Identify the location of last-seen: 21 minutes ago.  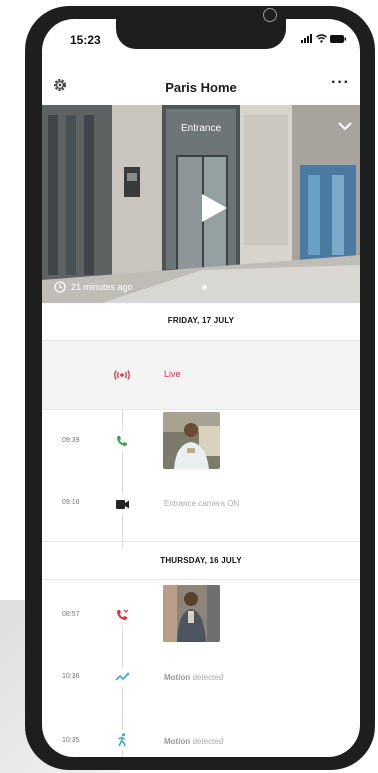
(93, 287).